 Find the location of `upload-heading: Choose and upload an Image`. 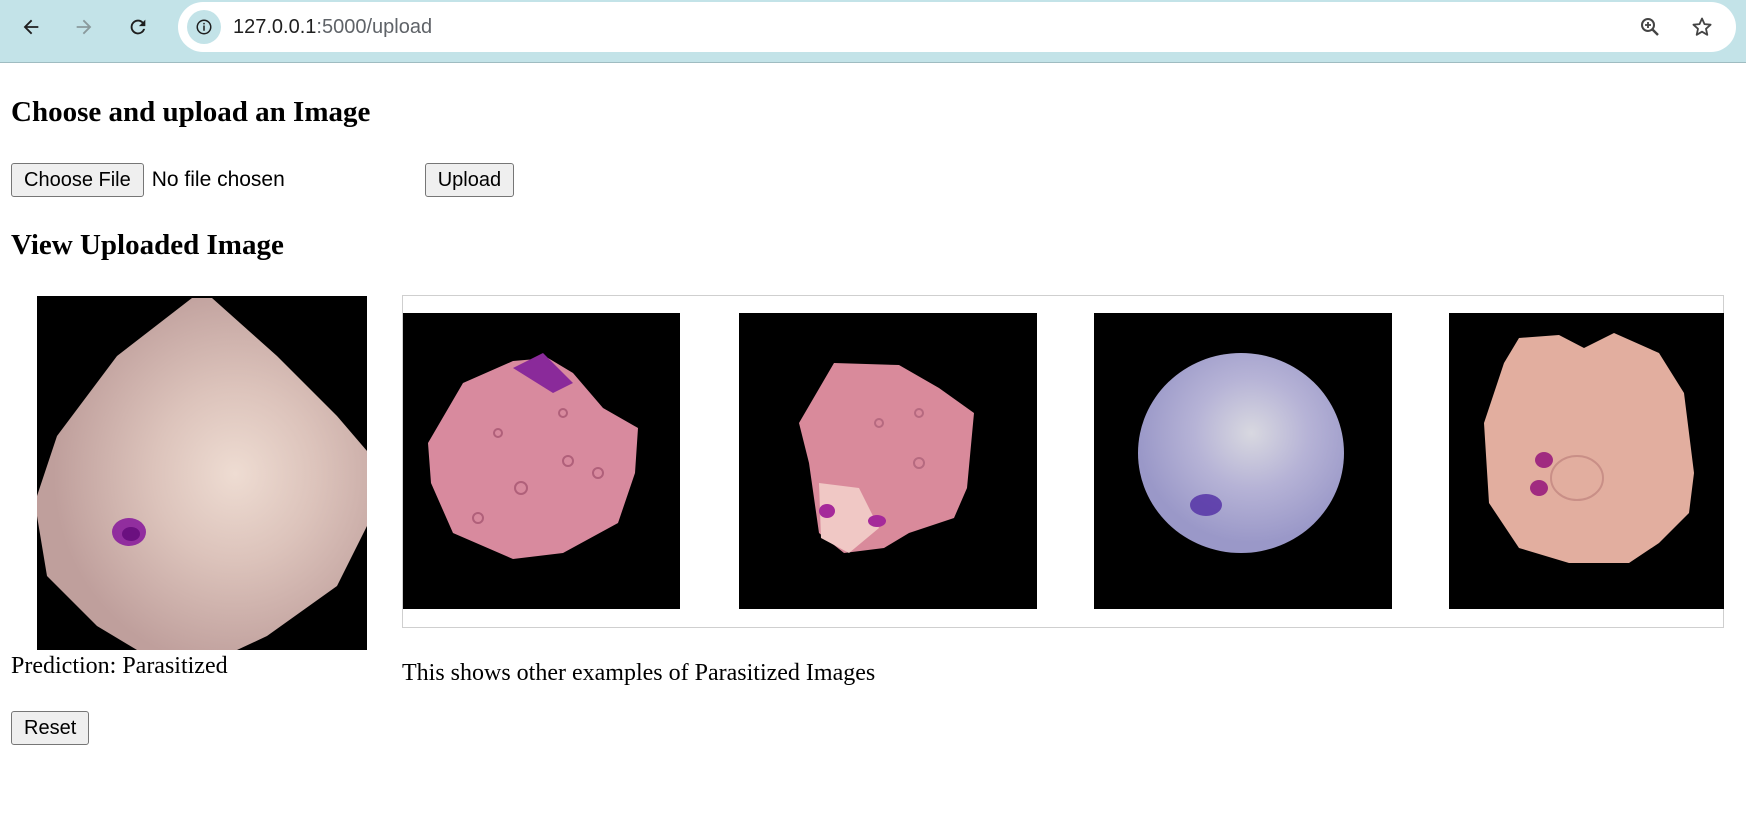

upload-heading: Choose and upload an Image is located at coordinates (191, 112).